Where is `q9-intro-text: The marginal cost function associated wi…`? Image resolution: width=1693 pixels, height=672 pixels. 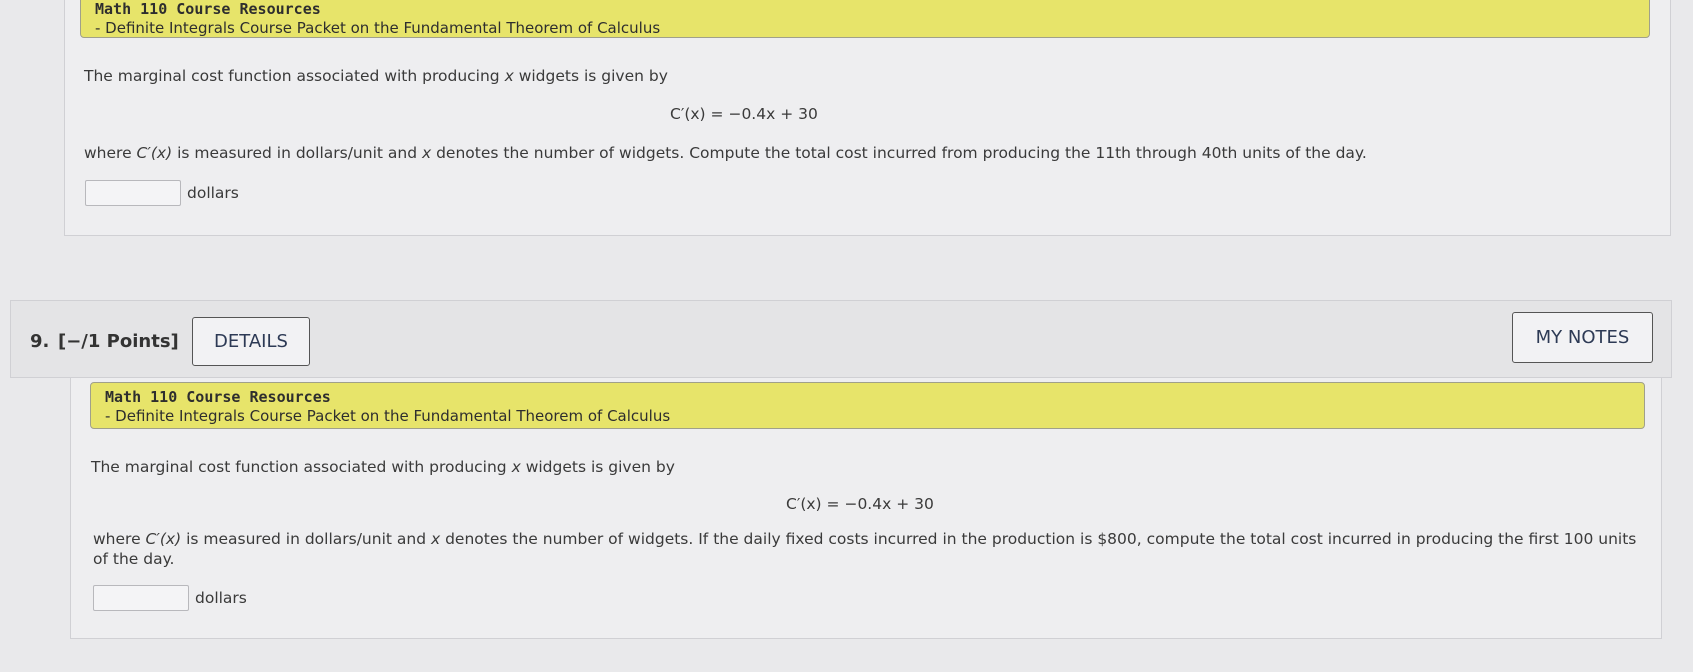 q9-intro-text: The marginal cost function associated wi… is located at coordinates (383, 467).